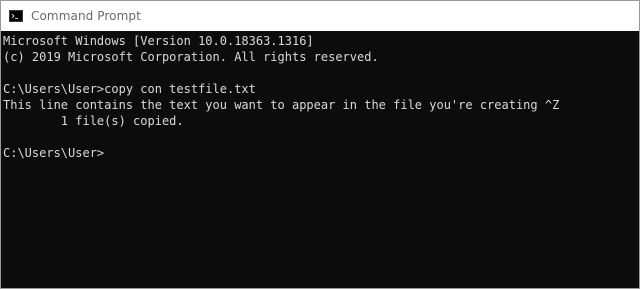 The width and height of the screenshot is (640, 289). Describe the element at coordinates (86, 16) in the screenshot. I see `window-title: Command Prompt` at that location.